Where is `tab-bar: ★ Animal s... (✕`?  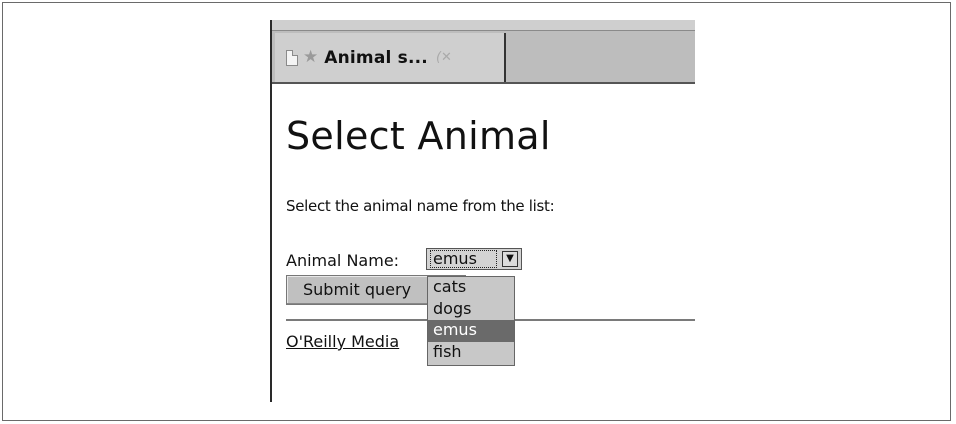
tab-bar: ★ Animal s... (✕ is located at coordinates (483, 57).